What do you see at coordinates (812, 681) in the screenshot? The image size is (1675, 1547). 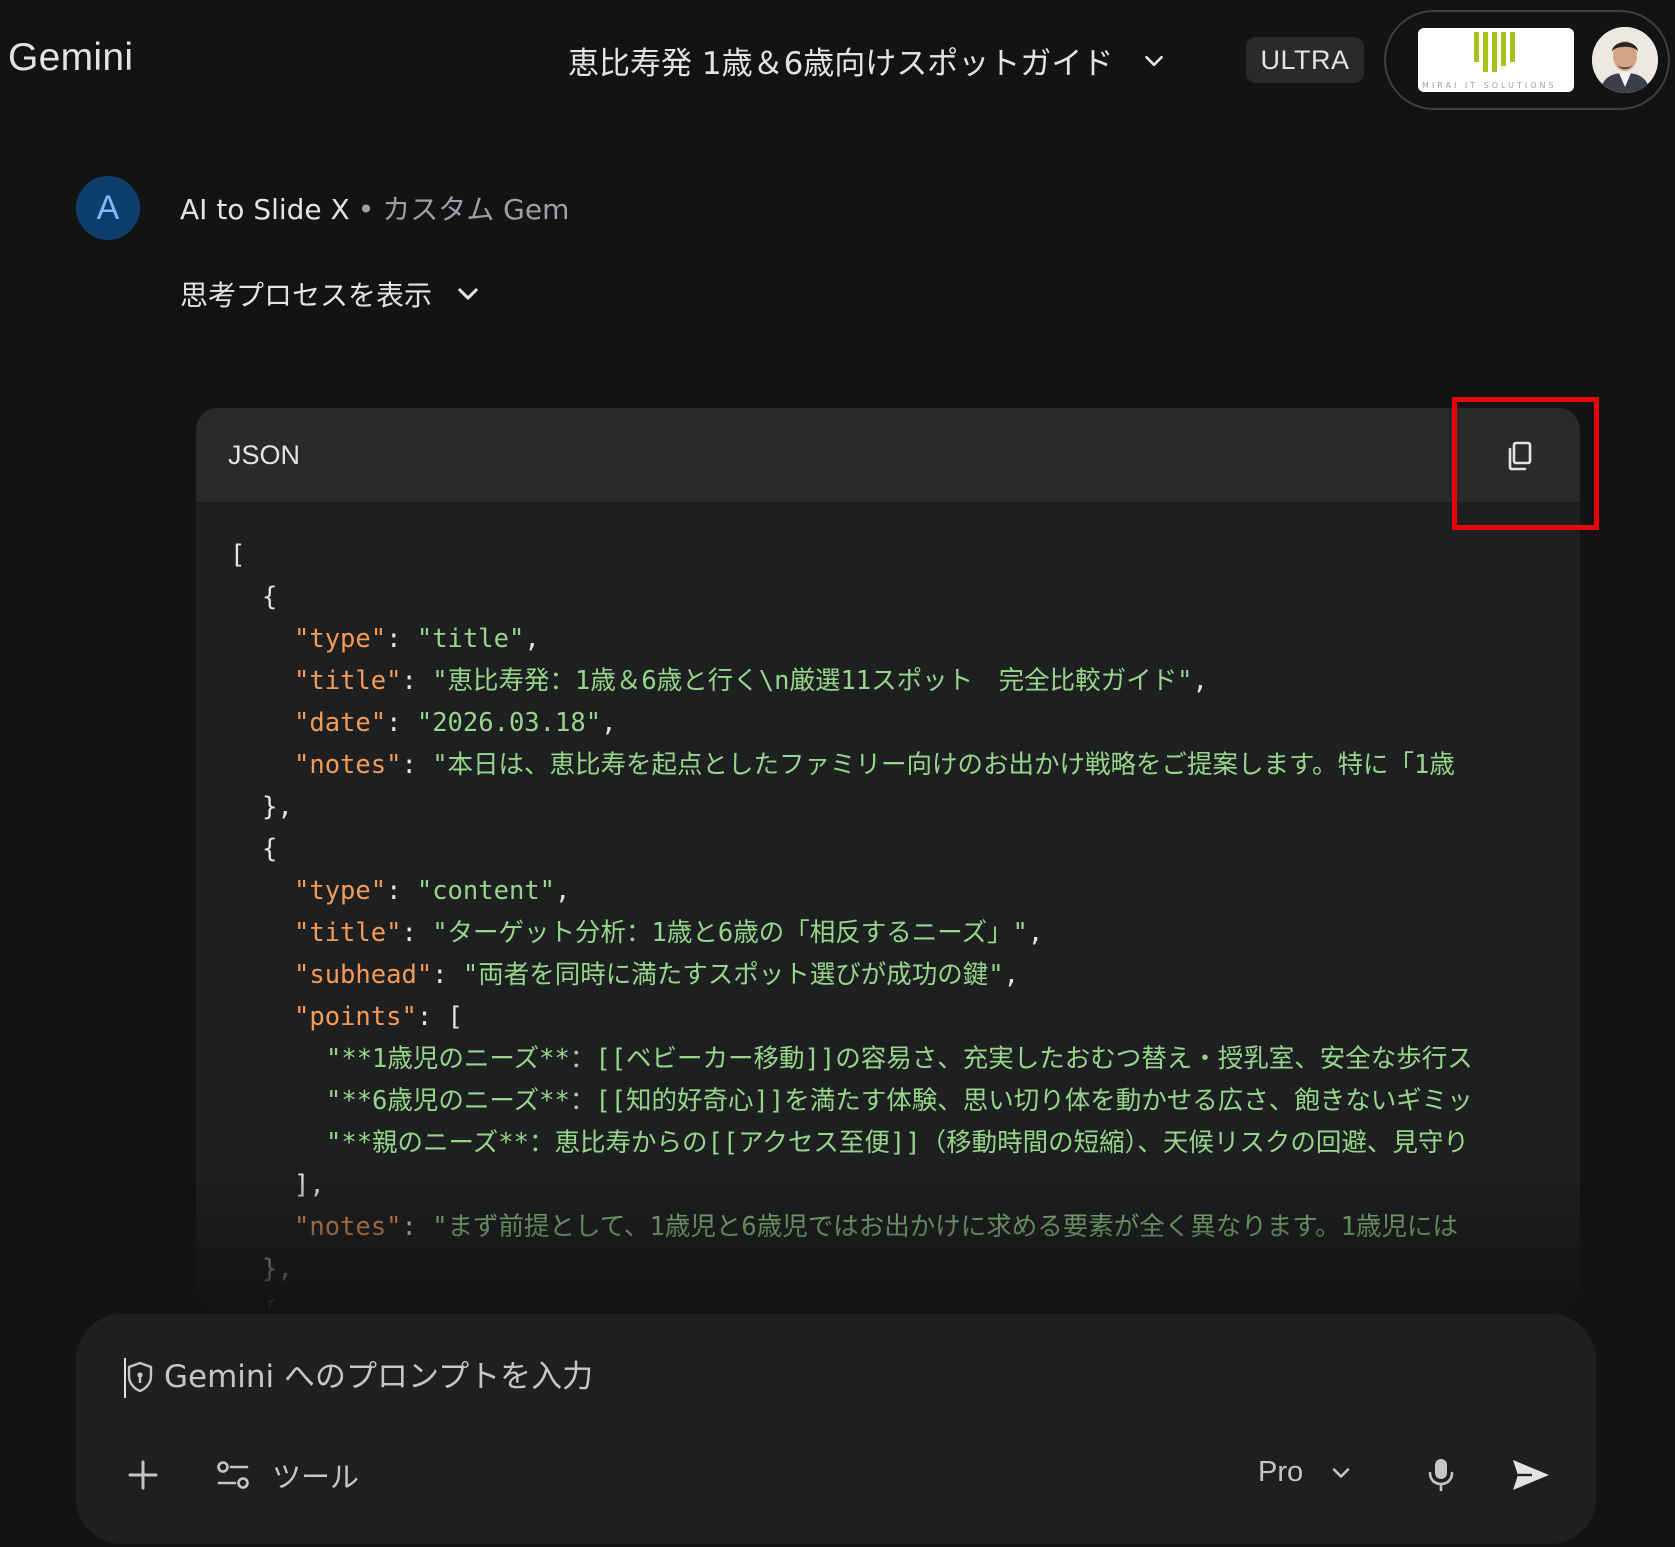 I see `json-string: "恵比寿発：1歳＆6歳と行く\n厳選11スポット 完全比較ガイド"` at bounding box center [812, 681].